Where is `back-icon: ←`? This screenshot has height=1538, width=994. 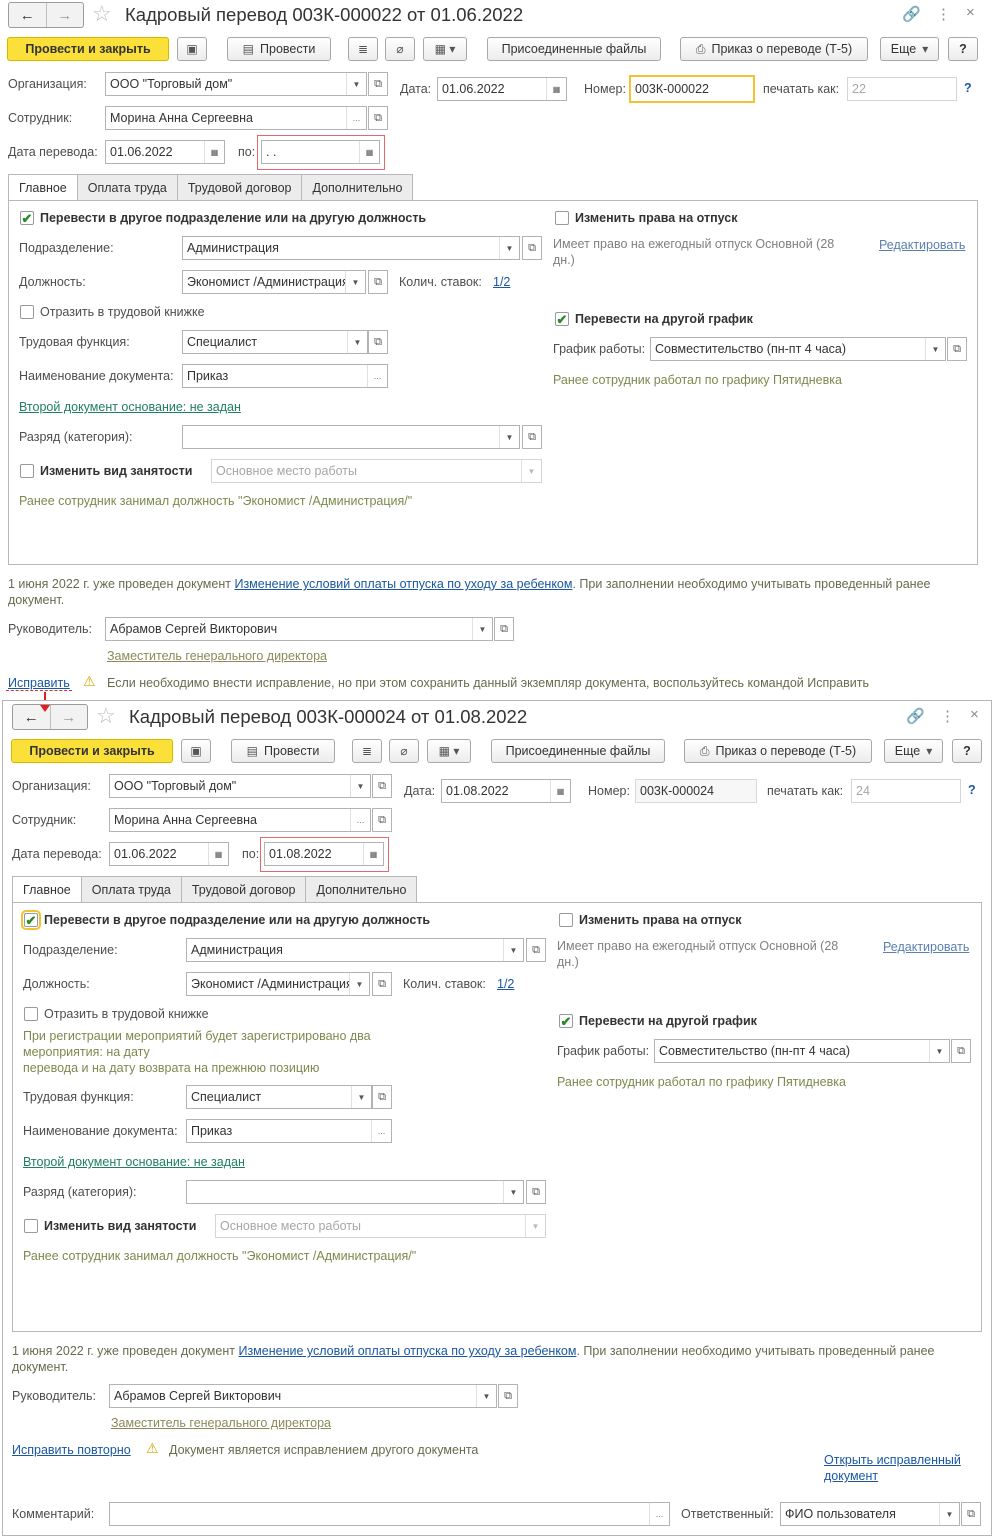 back-icon: ← is located at coordinates (27, 15).